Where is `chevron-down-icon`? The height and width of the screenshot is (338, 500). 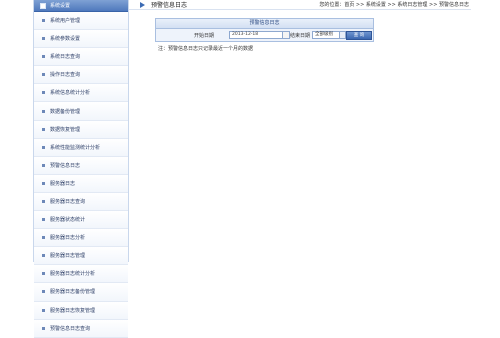
chevron-down-icon is located at coordinates (342, 35).